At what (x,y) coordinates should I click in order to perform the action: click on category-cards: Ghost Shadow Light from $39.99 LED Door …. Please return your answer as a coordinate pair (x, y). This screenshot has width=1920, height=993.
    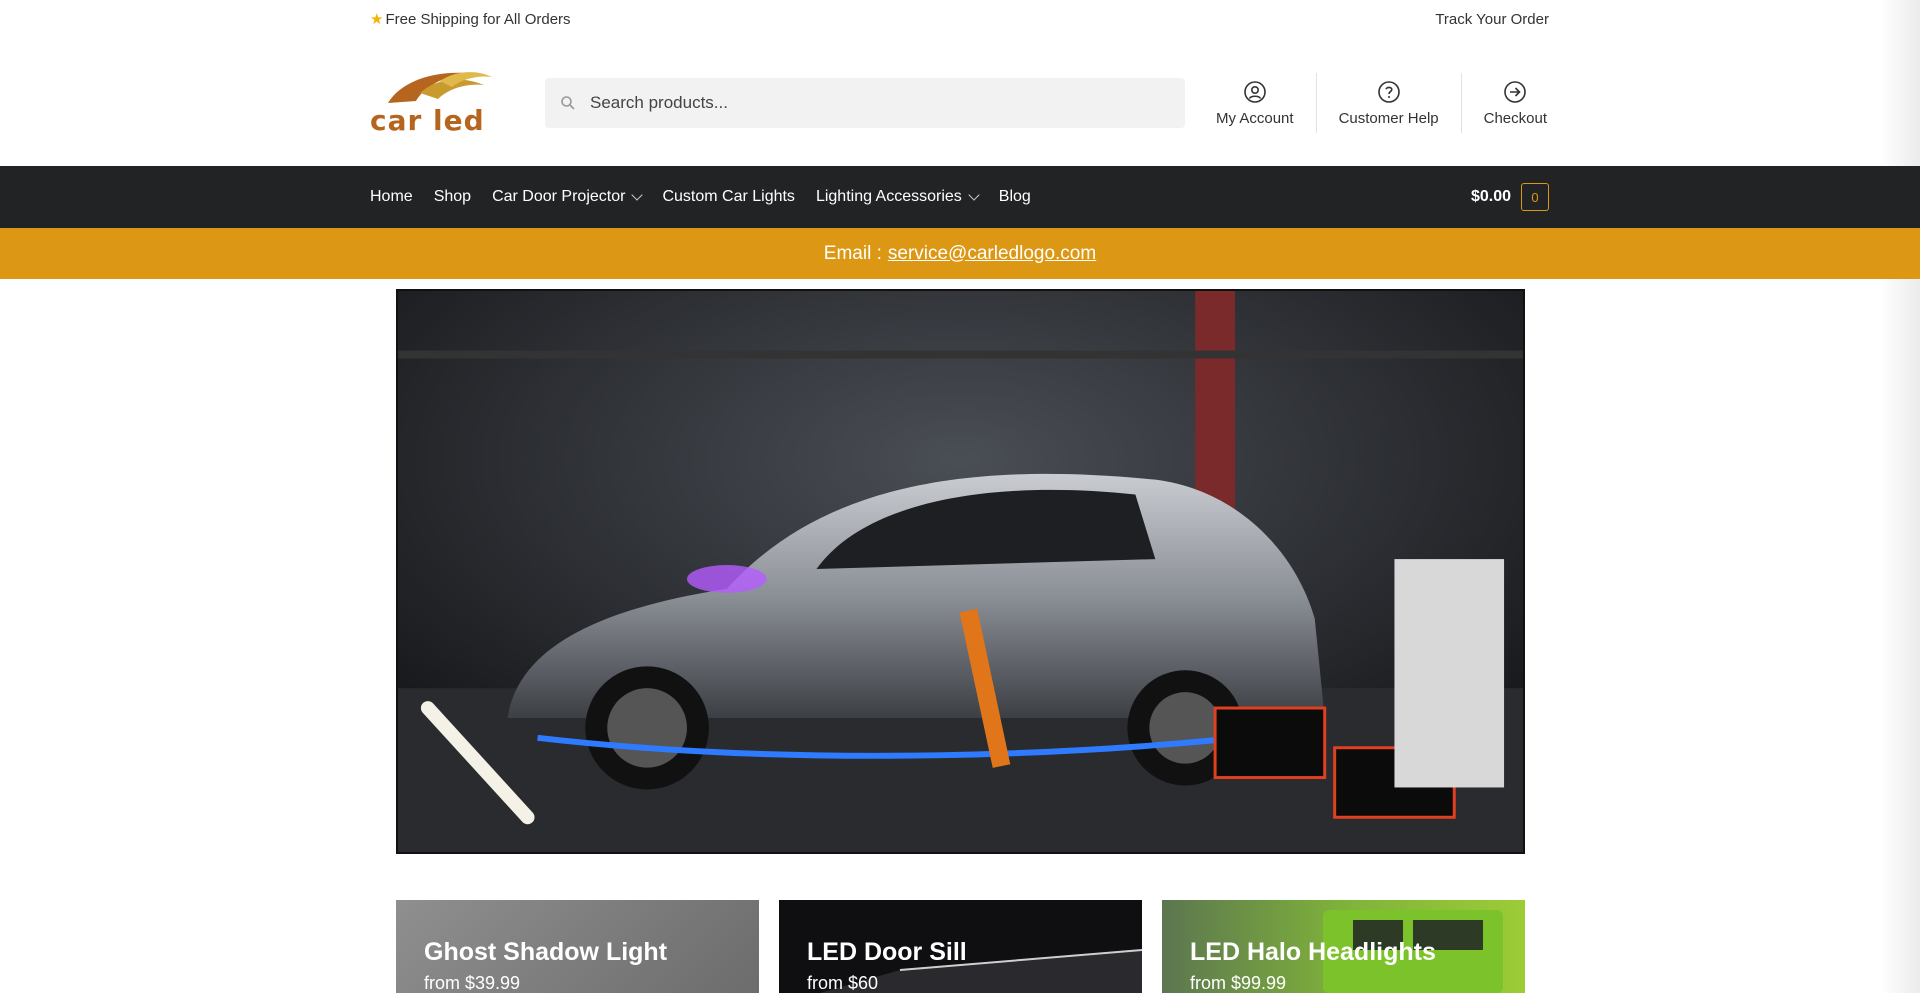
    Looking at the image, I should click on (960, 946).